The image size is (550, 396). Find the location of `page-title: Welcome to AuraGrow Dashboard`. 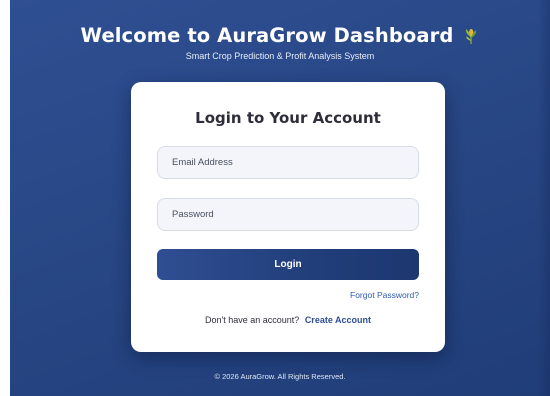

page-title: Welcome to AuraGrow Dashboard is located at coordinates (267, 35).